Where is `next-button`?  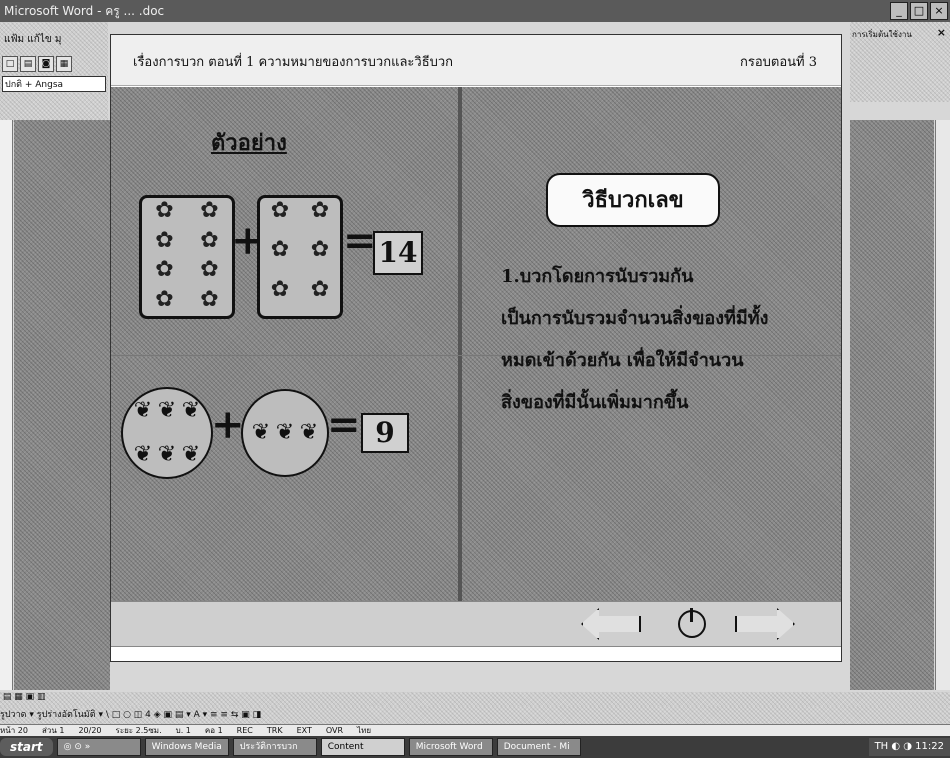
next-button is located at coordinates (765, 624).